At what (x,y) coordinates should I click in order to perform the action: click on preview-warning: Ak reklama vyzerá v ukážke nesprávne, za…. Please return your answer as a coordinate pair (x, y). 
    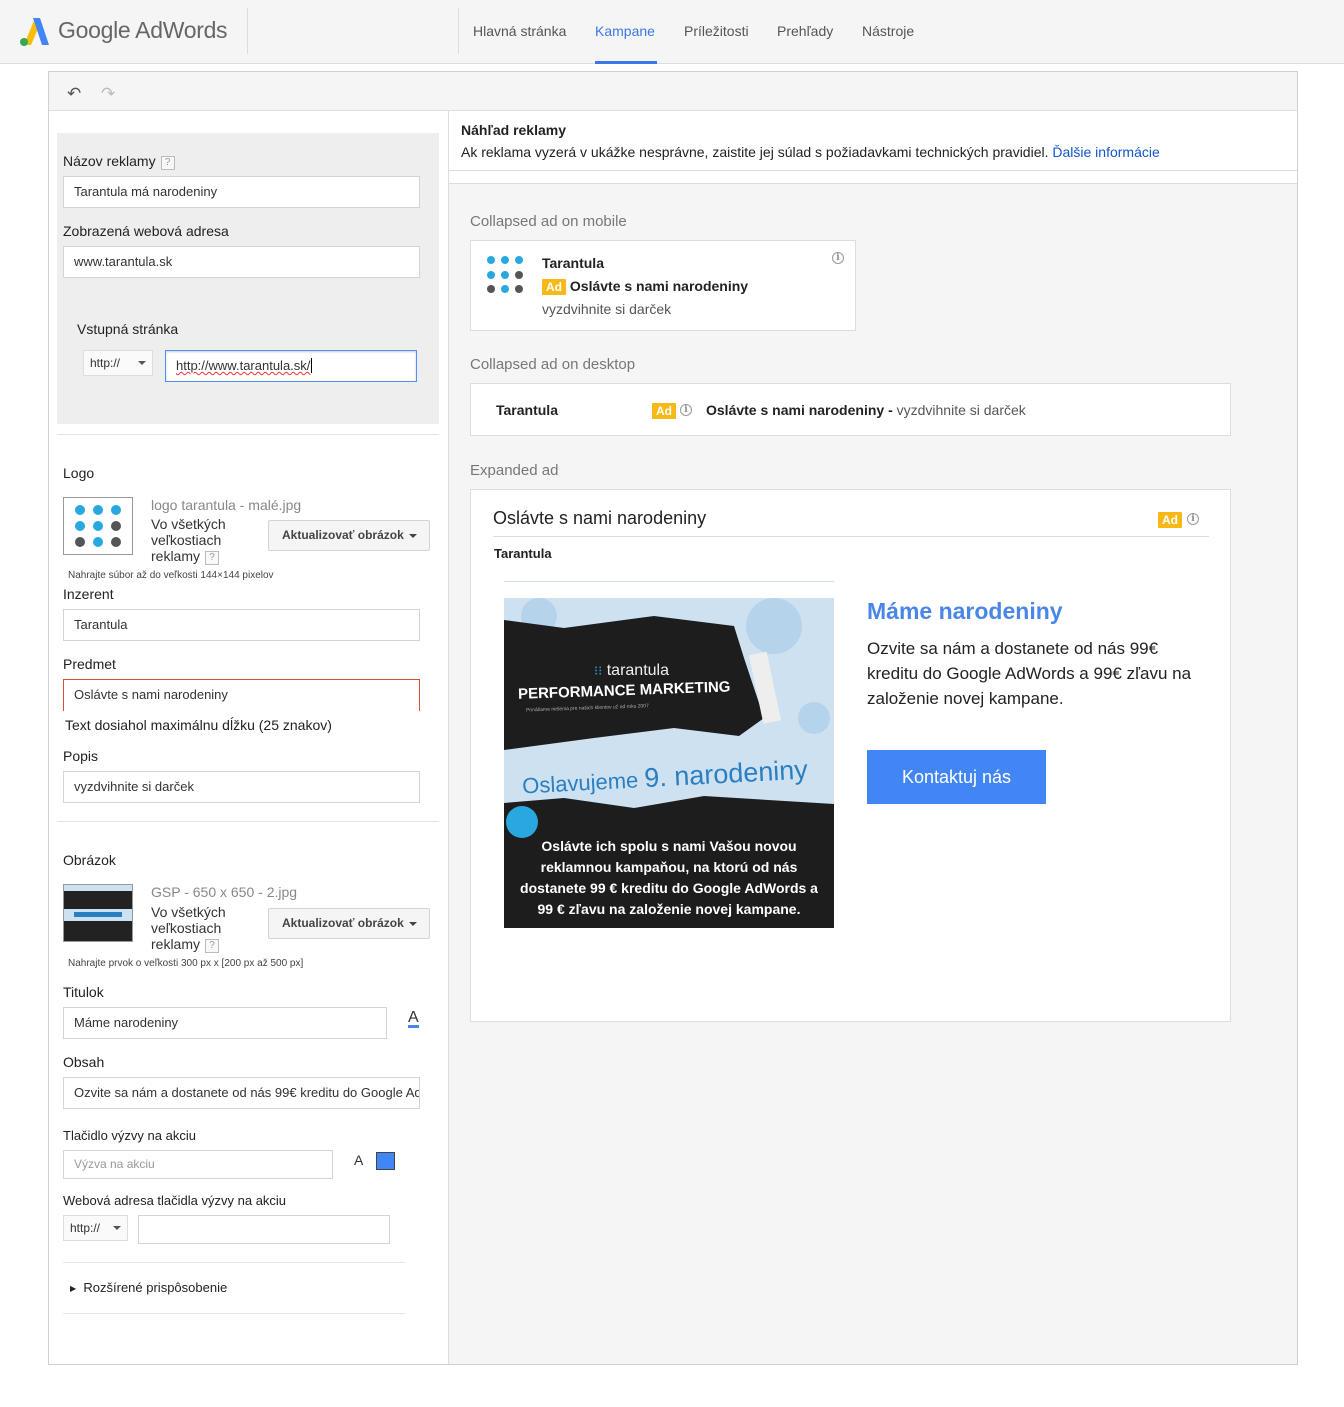
    Looking at the image, I should click on (810, 152).